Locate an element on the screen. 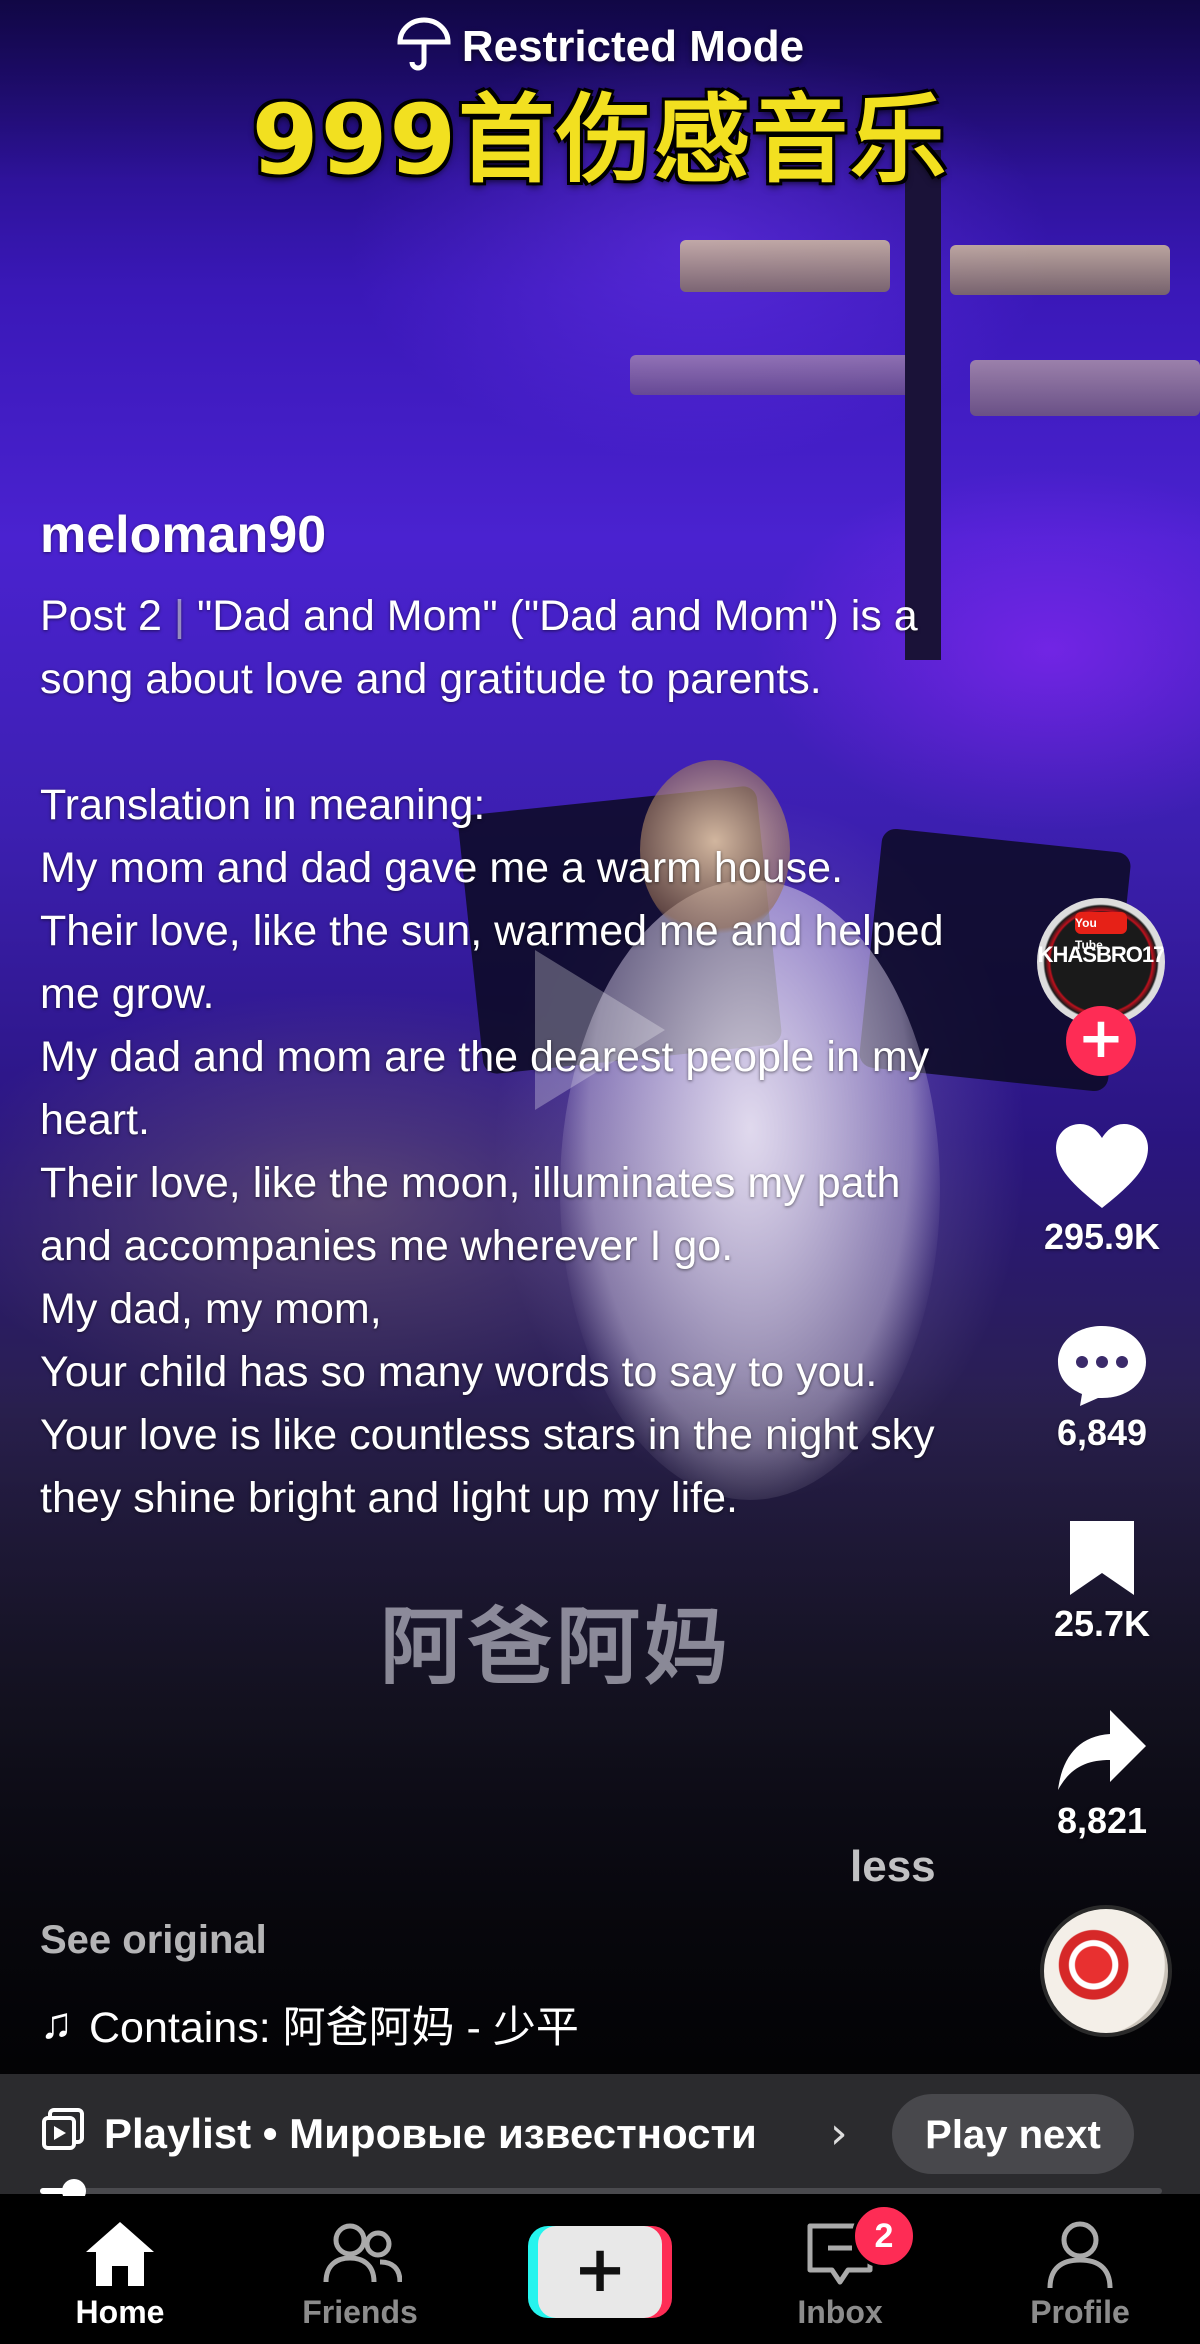  save-button: 25.7K is located at coordinates (1102, 1580).